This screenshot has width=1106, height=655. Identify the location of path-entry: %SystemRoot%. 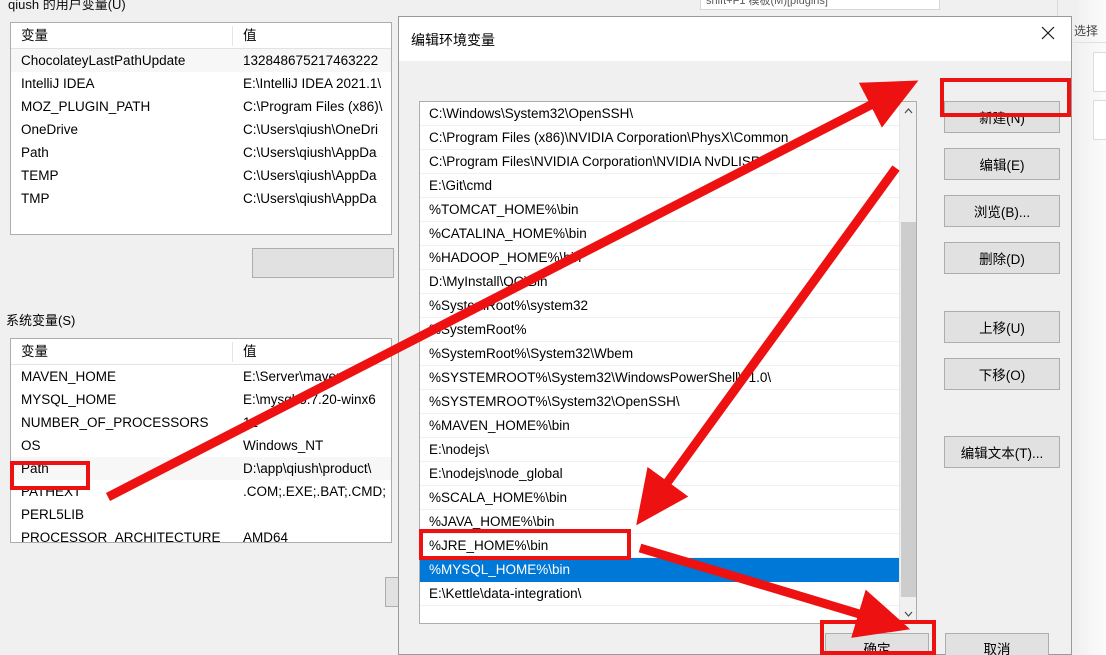
(659, 330).